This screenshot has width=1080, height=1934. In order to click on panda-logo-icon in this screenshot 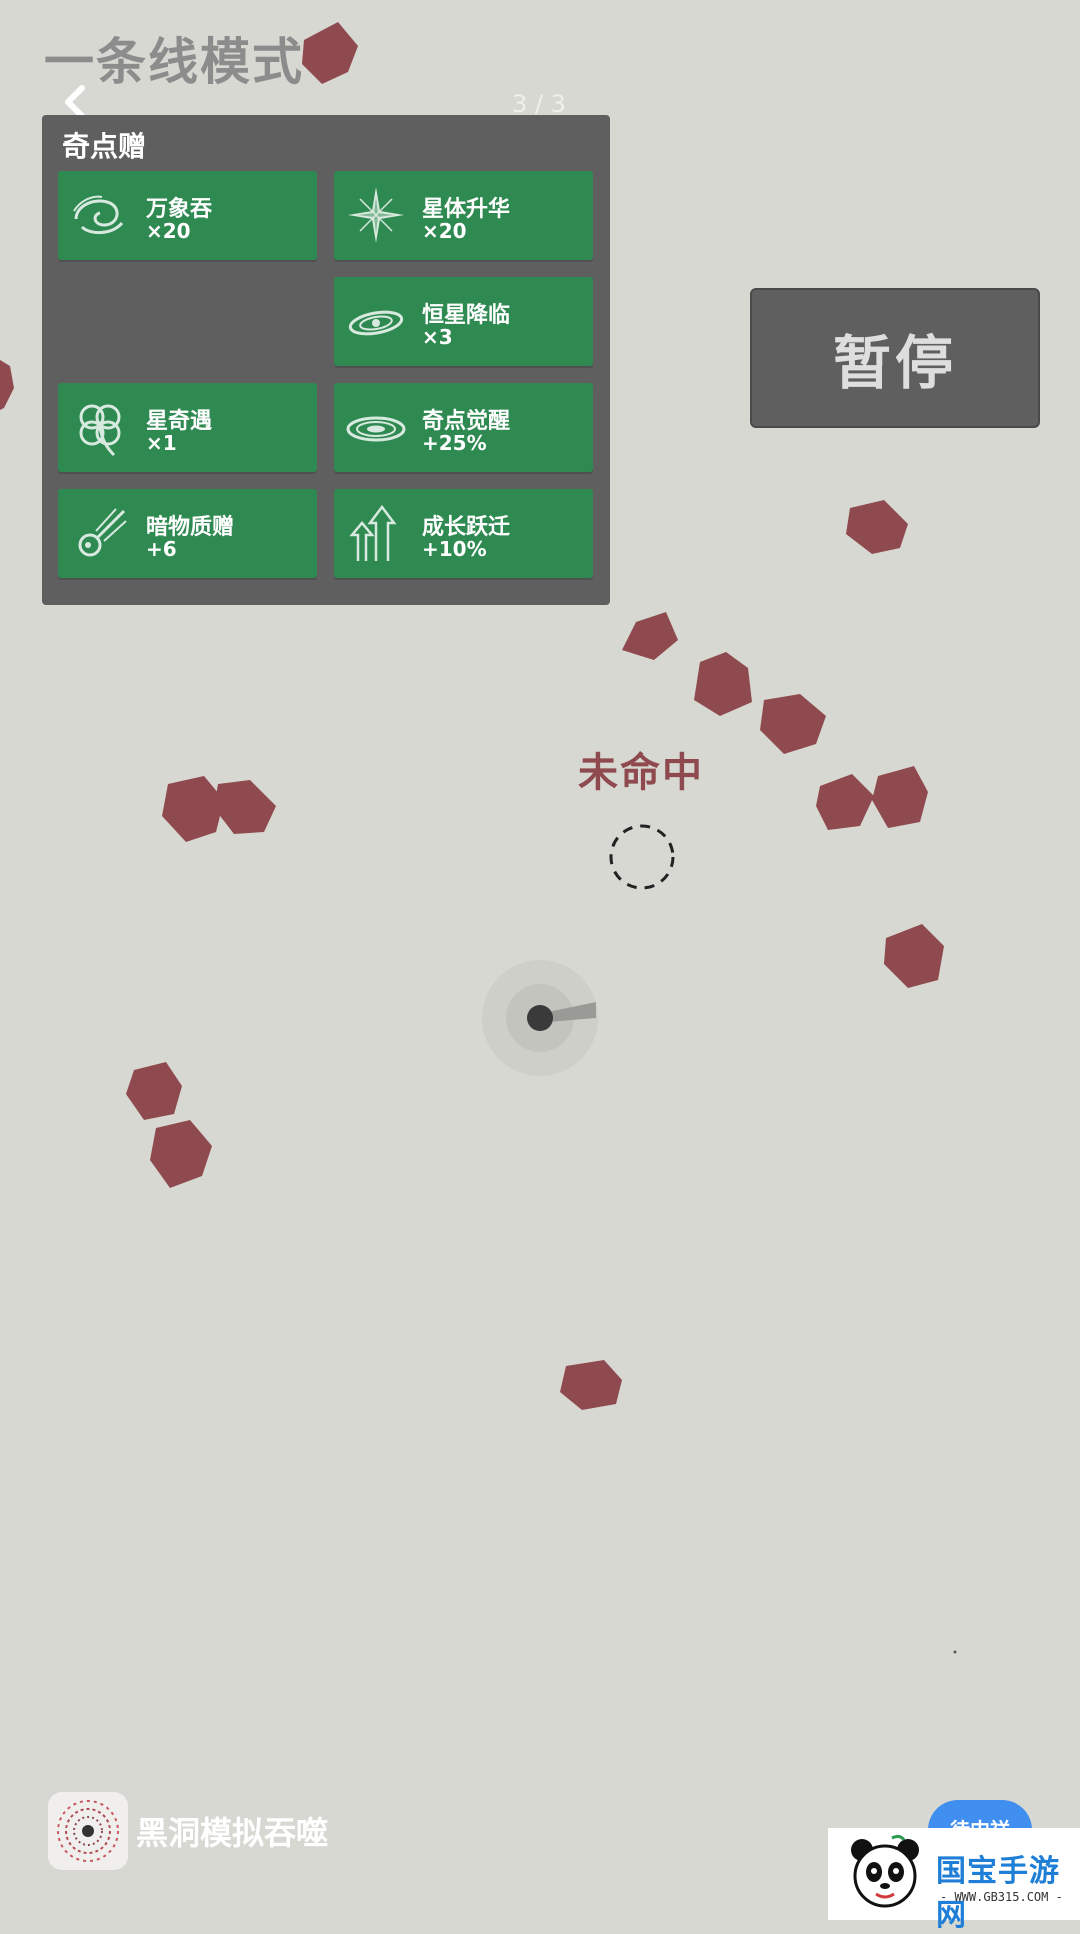, I will do `click(885, 1871)`.